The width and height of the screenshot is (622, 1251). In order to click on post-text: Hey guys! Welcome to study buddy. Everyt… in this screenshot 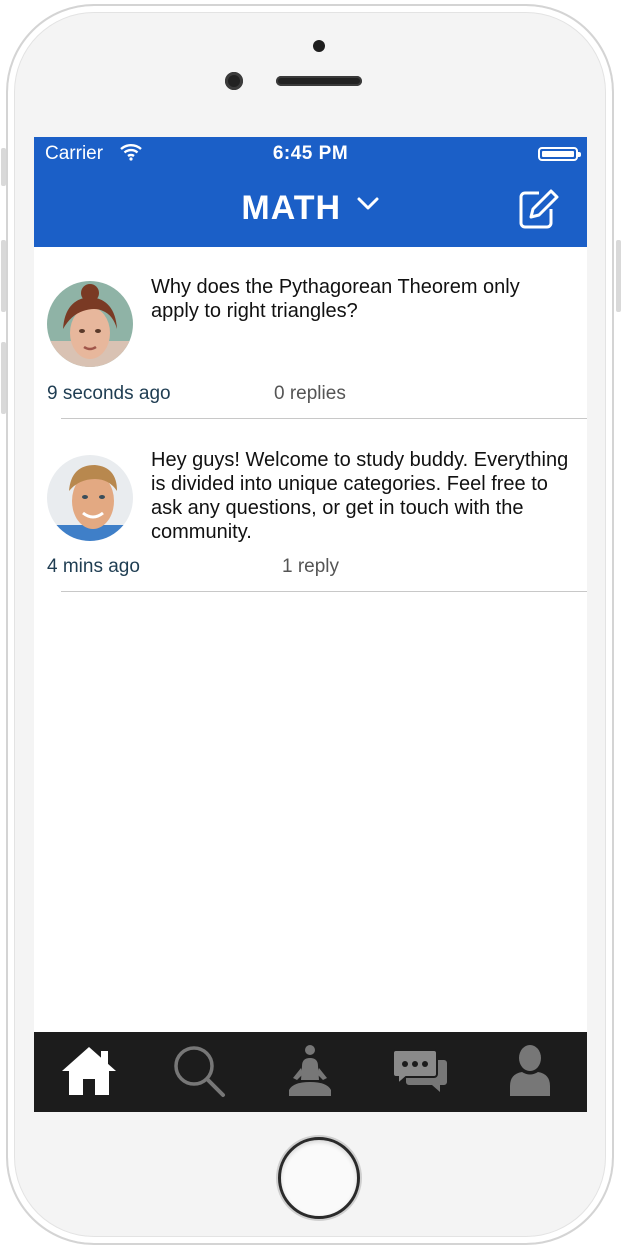, I will do `click(360, 496)`.